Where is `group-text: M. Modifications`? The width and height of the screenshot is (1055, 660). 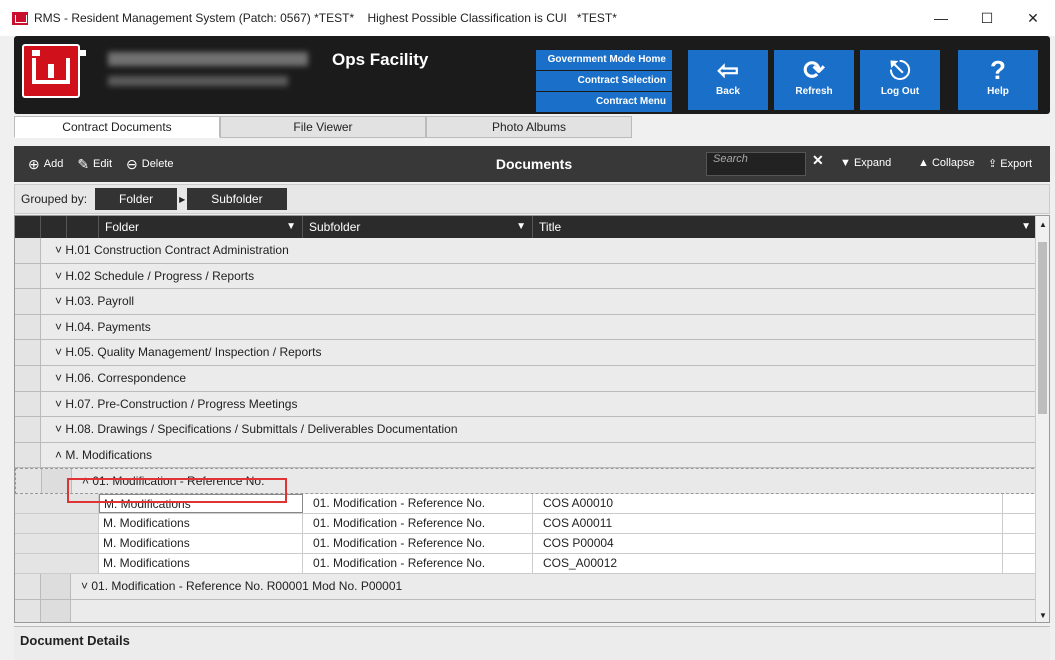
group-text: M. Modifications is located at coordinates (109, 454).